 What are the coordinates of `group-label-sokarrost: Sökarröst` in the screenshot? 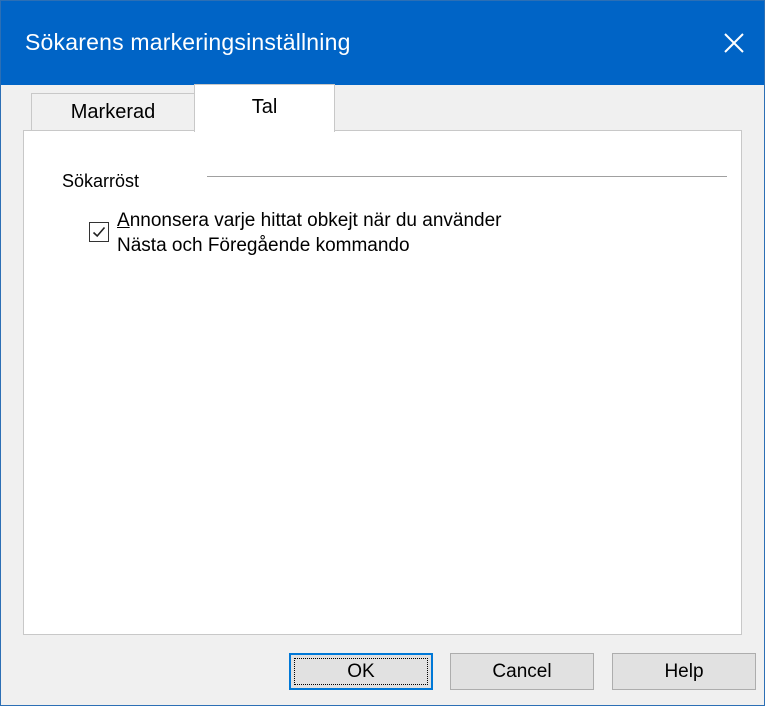 It's located at (101, 181).